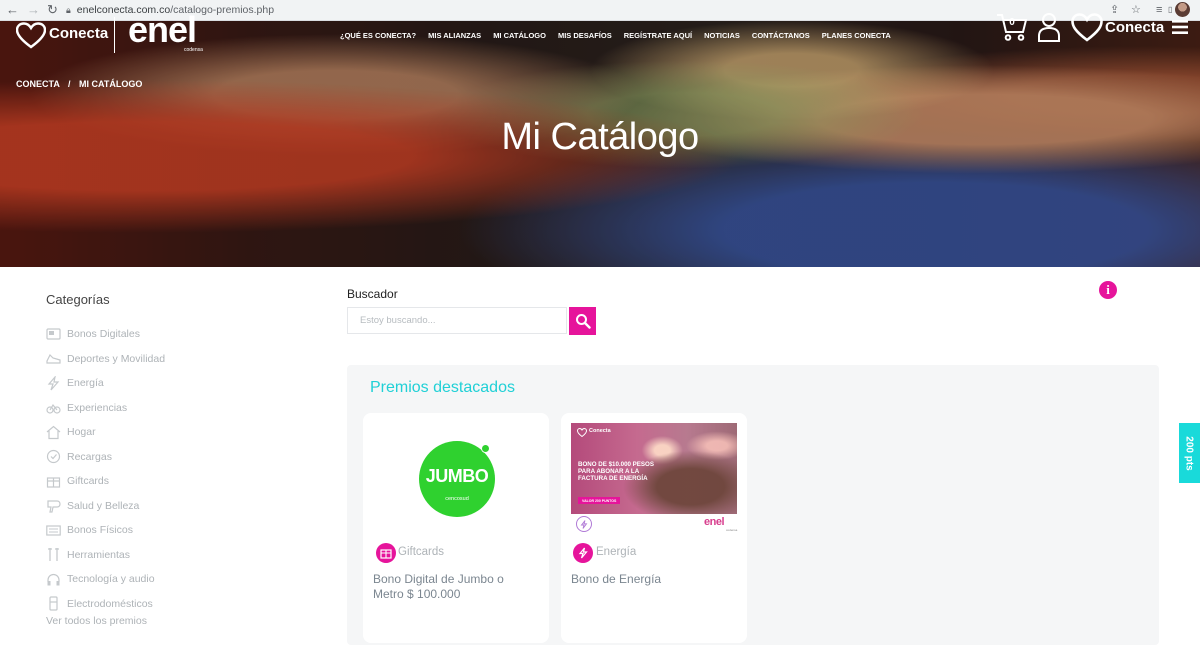 This screenshot has width=1200, height=645. I want to click on featured-prizes-title: Premios destacados, so click(442, 387).